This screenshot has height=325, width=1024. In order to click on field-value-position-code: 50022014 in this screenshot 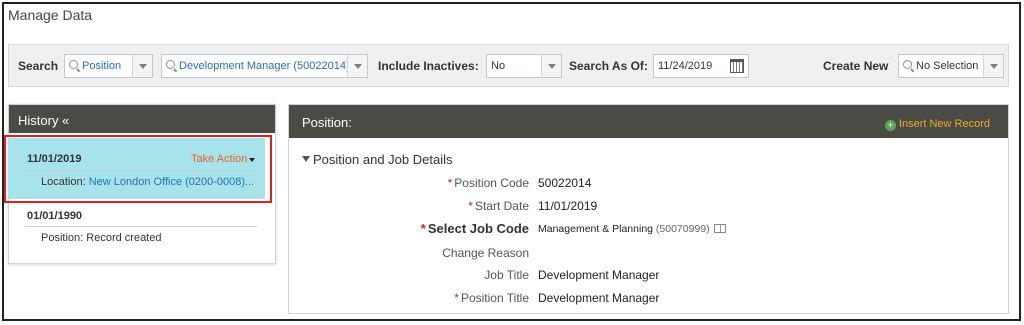, I will do `click(565, 183)`.